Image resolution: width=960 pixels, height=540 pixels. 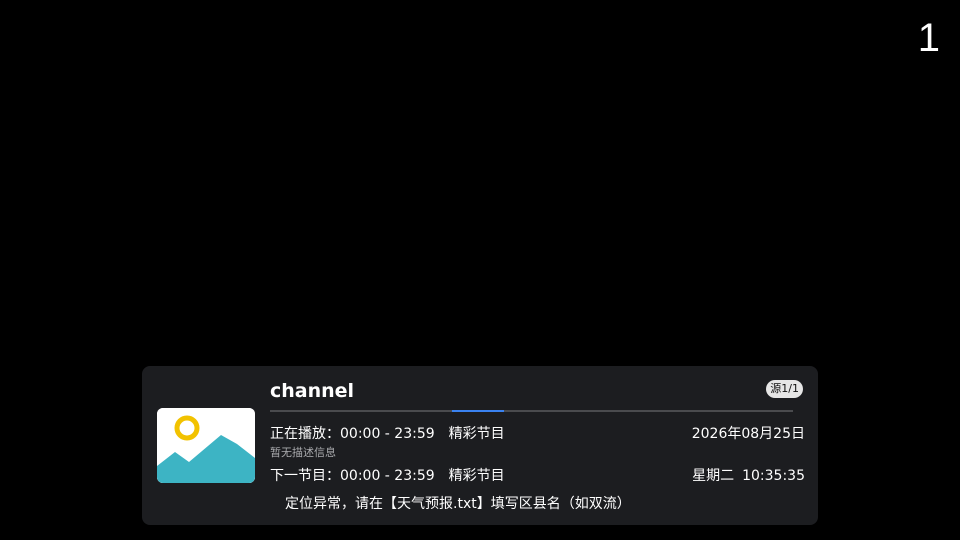 What do you see at coordinates (305, 434) in the screenshot?
I see `now-playing-label: 正在播放：` at bounding box center [305, 434].